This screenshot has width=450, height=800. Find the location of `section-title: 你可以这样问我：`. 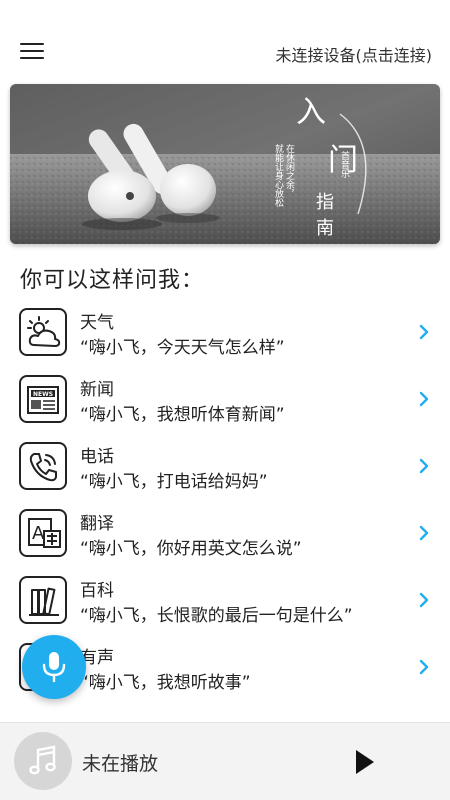

section-title: 你可以这样问我： is located at coordinates (112, 280).